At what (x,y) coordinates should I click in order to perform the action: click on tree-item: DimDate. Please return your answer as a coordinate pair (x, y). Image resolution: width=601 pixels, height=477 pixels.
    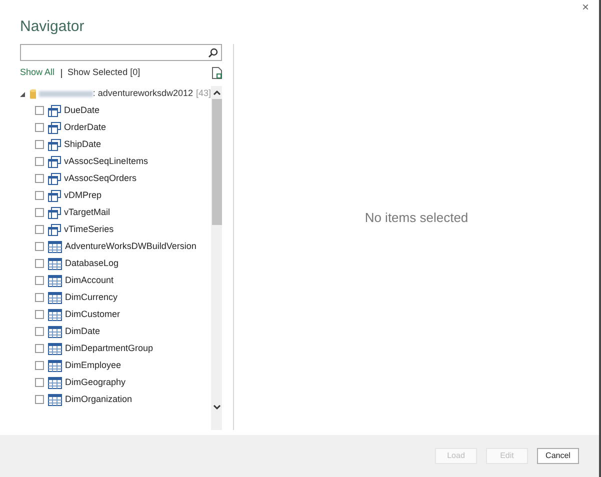
    Looking at the image, I should click on (115, 331).